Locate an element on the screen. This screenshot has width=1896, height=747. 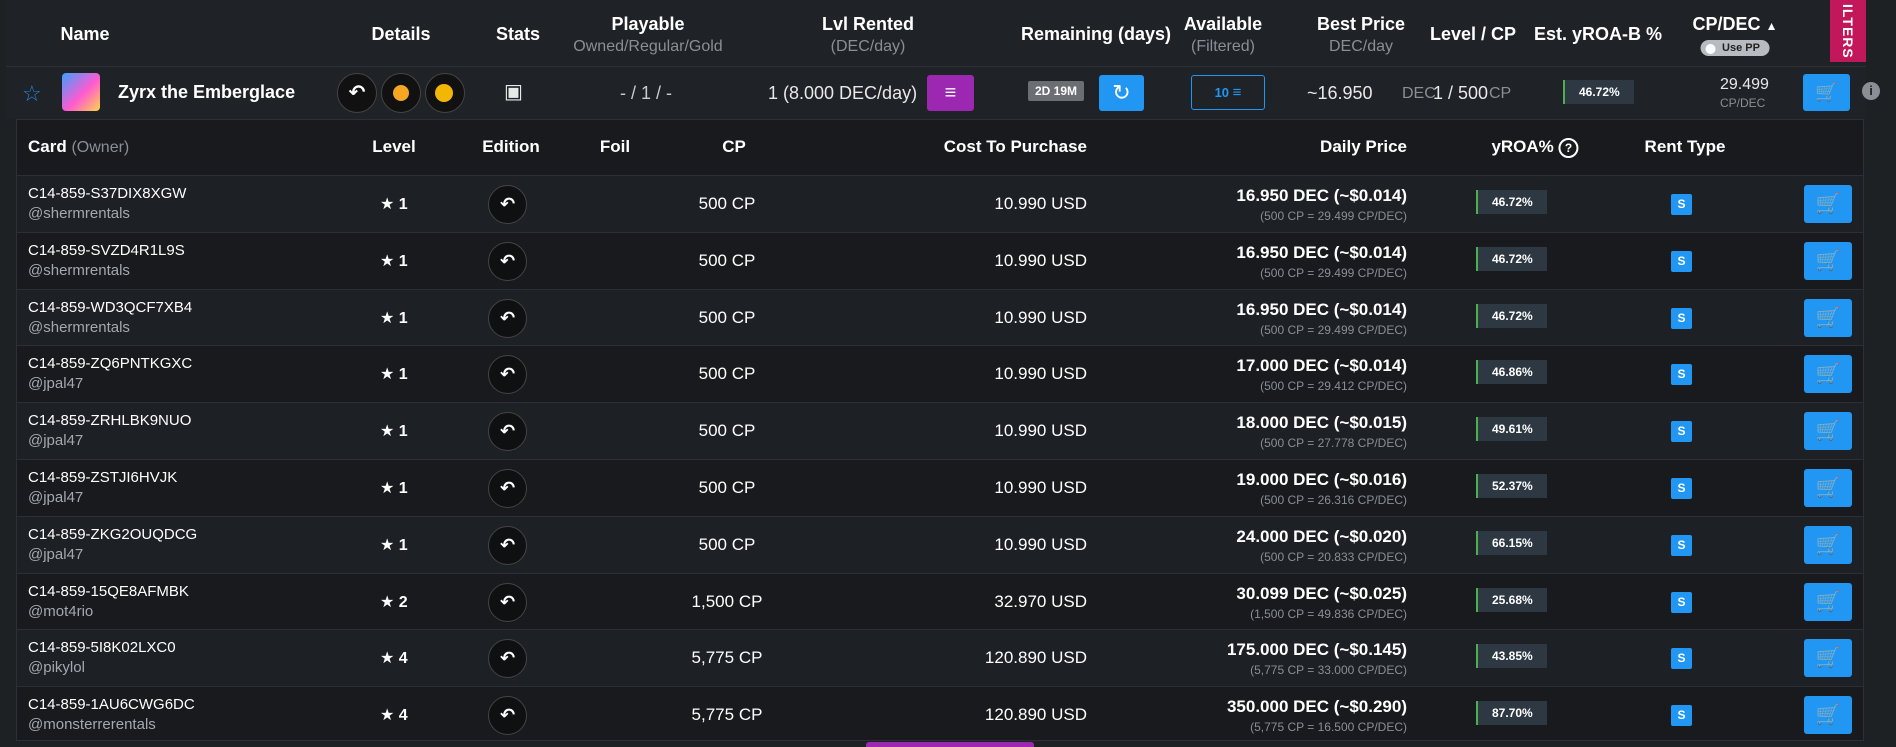
header-level-cp: Level / CP is located at coordinates (1473, 34).